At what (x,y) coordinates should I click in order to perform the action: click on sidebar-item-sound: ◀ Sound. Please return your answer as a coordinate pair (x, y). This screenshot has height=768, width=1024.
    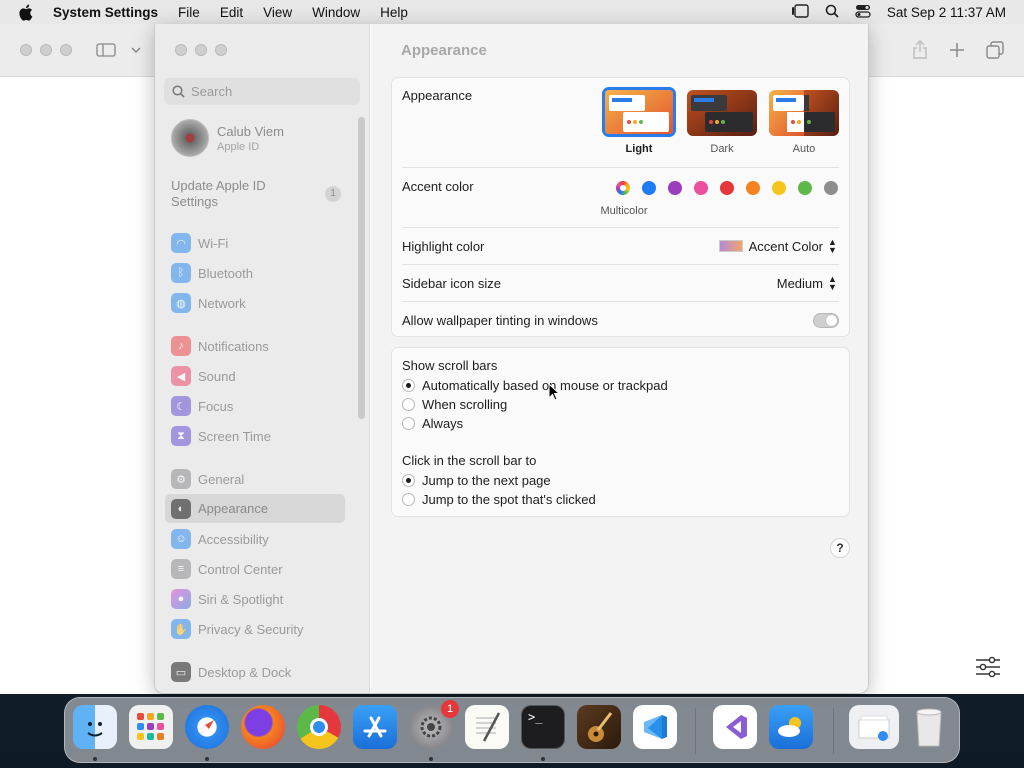
    Looking at the image, I should click on (255, 376).